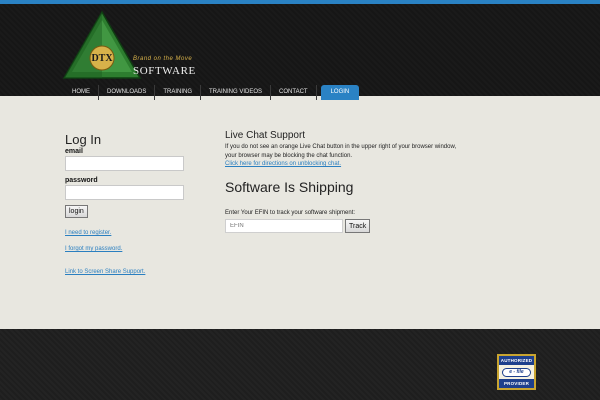 This screenshot has width=600, height=400. What do you see at coordinates (102, 44) in the screenshot?
I see `logo-triangle-icon: DTX` at bounding box center [102, 44].